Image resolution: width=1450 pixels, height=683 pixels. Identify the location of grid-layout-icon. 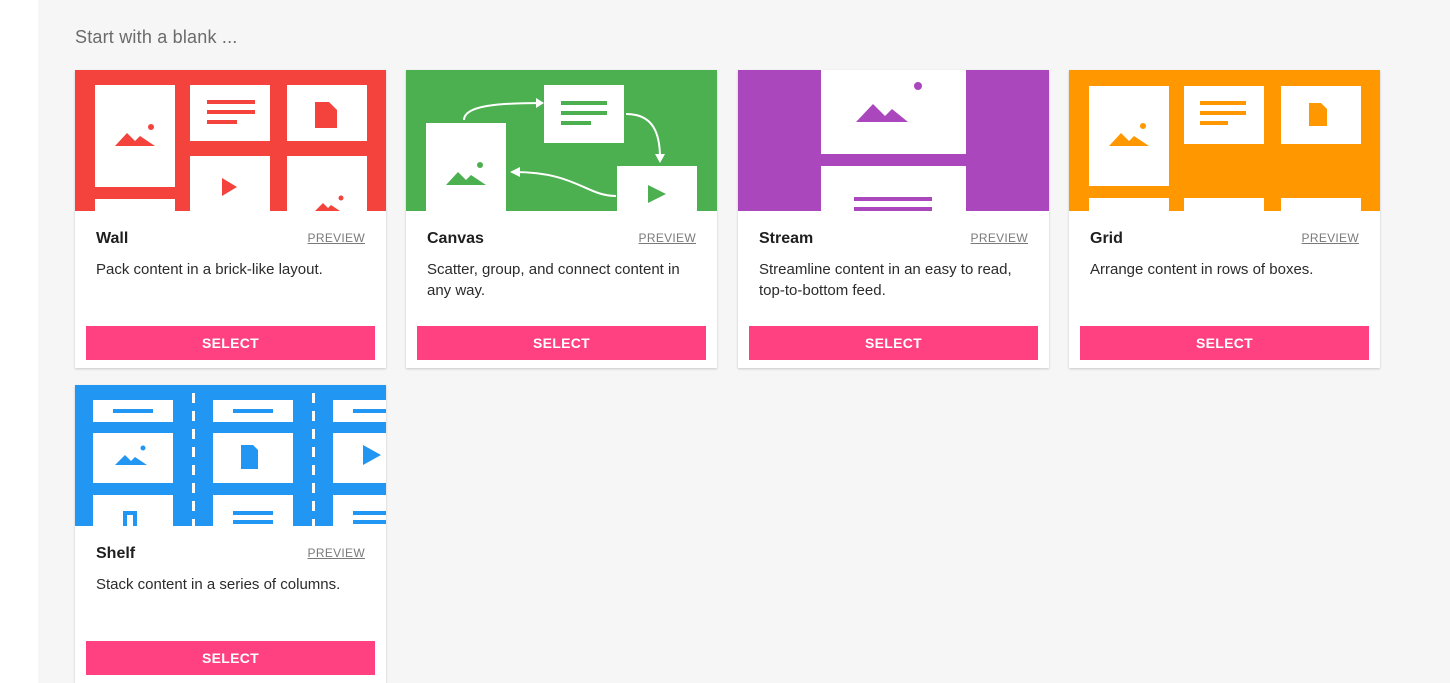
(1224, 140).